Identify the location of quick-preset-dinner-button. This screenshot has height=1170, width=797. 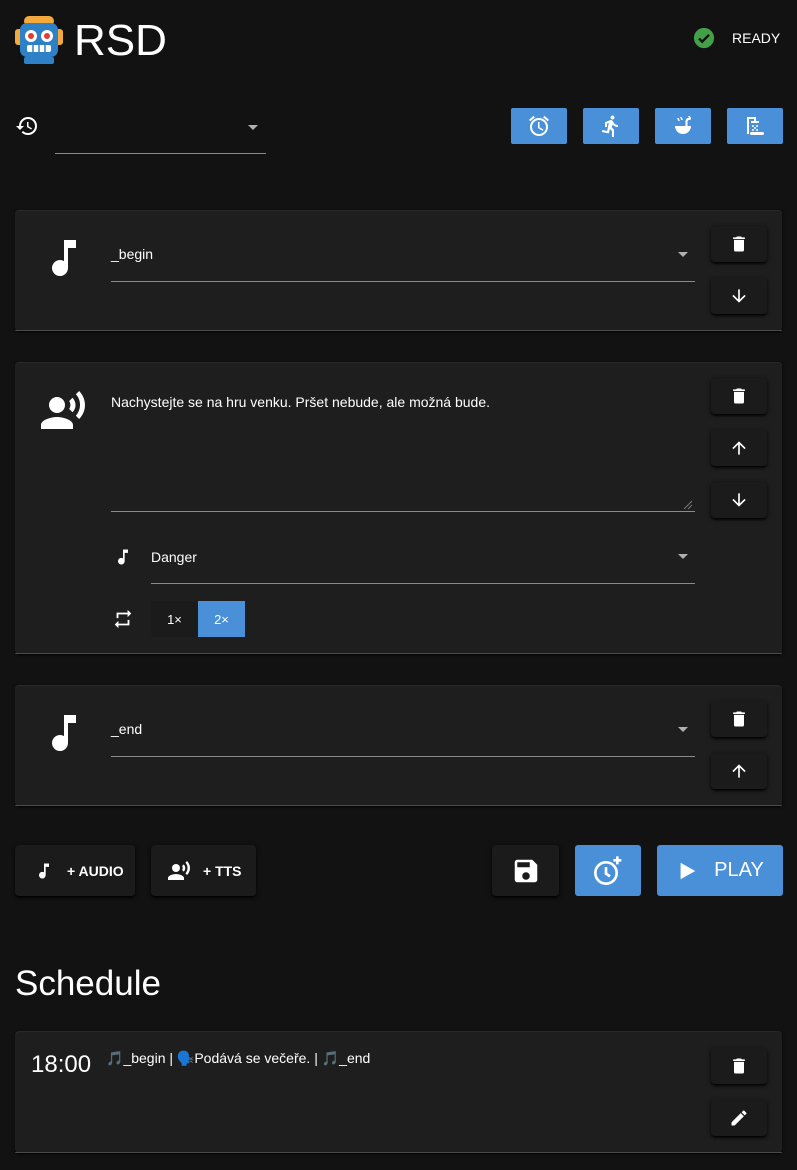
(683, 126).